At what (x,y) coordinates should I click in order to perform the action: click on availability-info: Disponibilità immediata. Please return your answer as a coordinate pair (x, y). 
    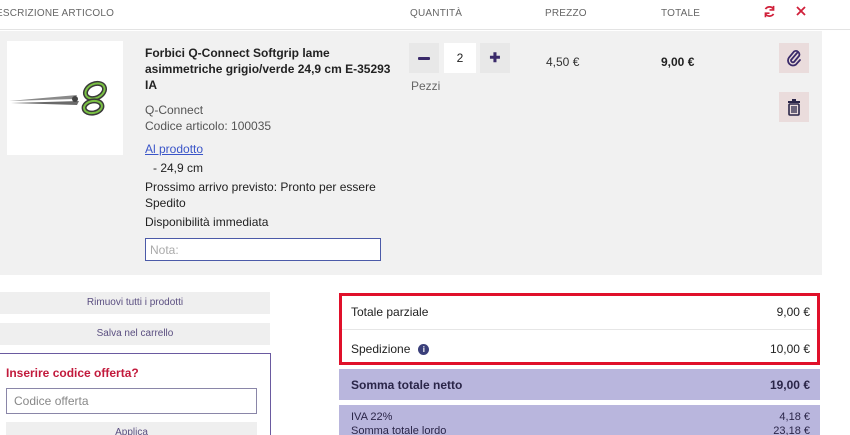
    Looking at the image, I should click on (207, 222).